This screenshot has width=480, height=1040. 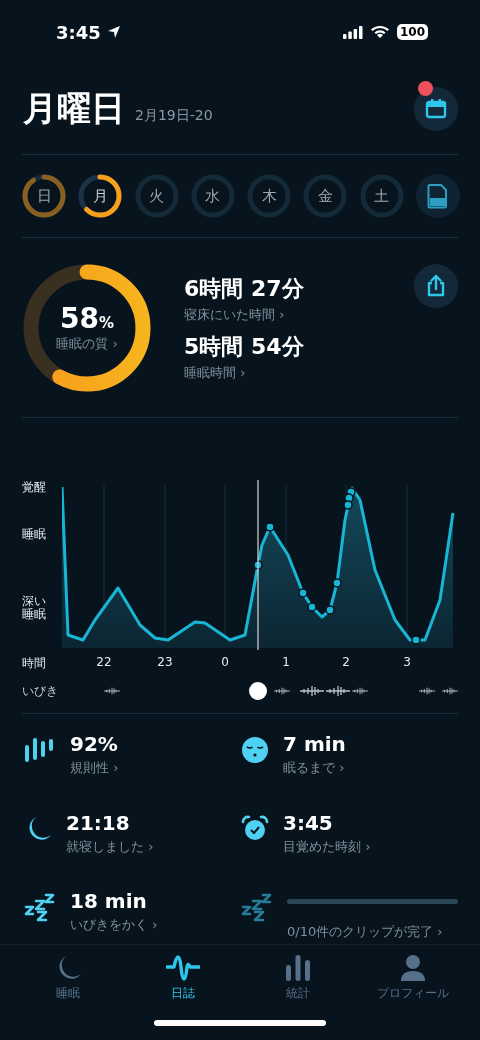 I want to click on axis-tick: 22, so click(x=104, y=662).